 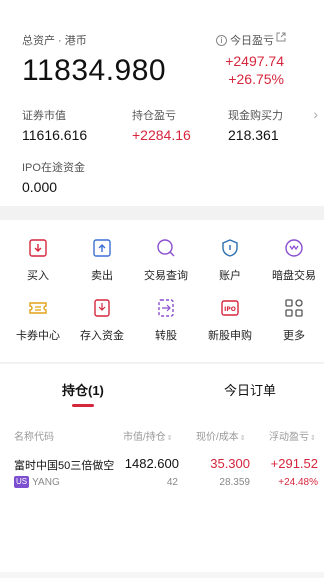 What do you see at coordinates (53, 168) in the screenshot?
I see `ipo-funds-label: IPO在途资金` at bounding box center [53, 168].